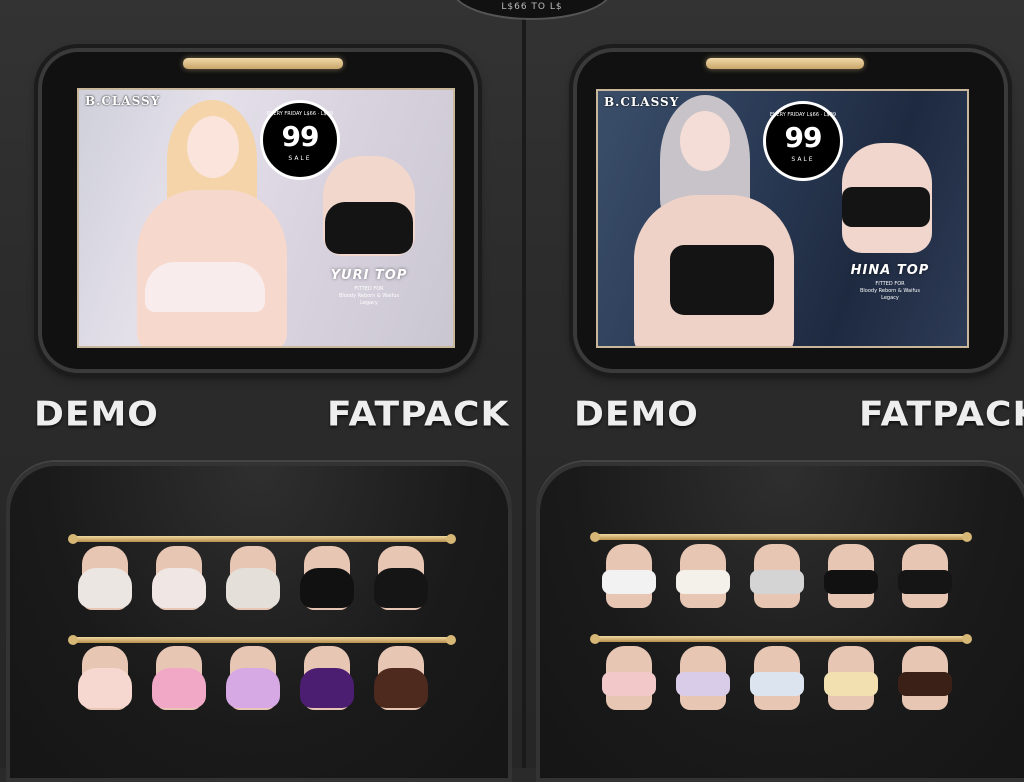  I want to click on right-fatpack-button: FATPACK, so click(941, 414).